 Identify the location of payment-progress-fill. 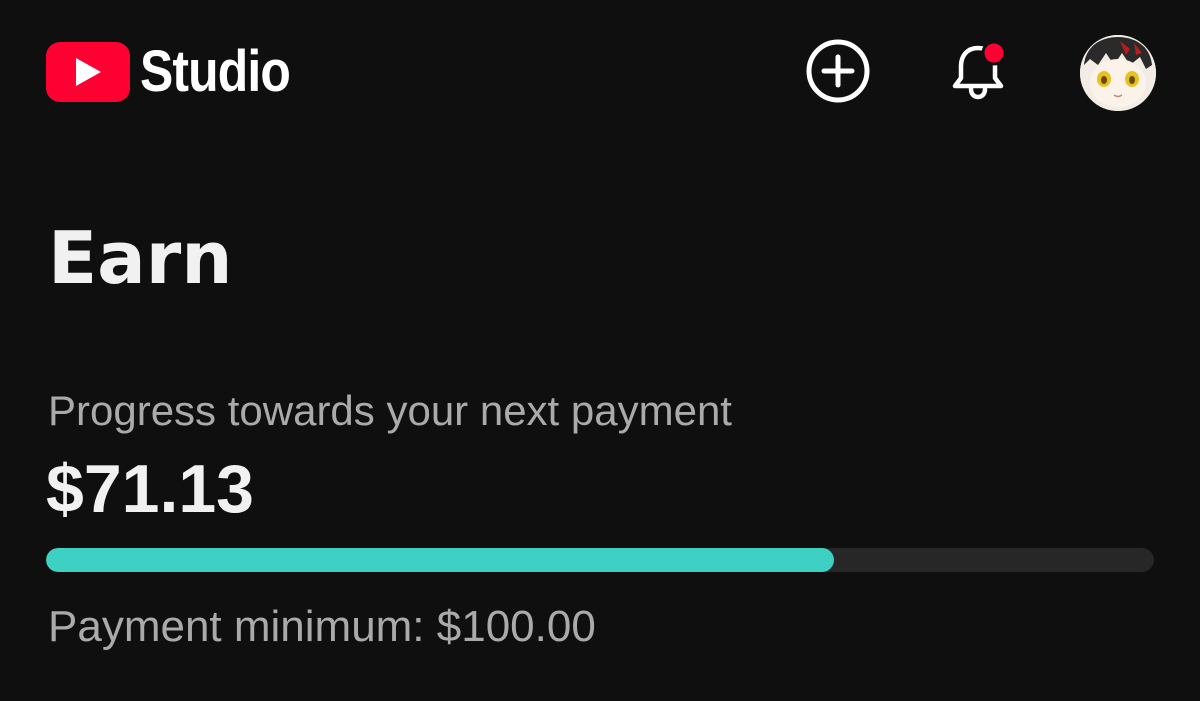
(440, 560).